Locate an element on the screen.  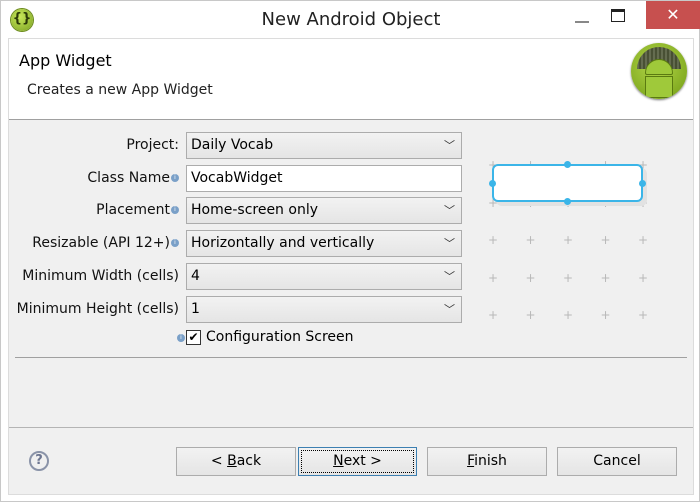
next-button: Next > is located at coordinates (357, 461).